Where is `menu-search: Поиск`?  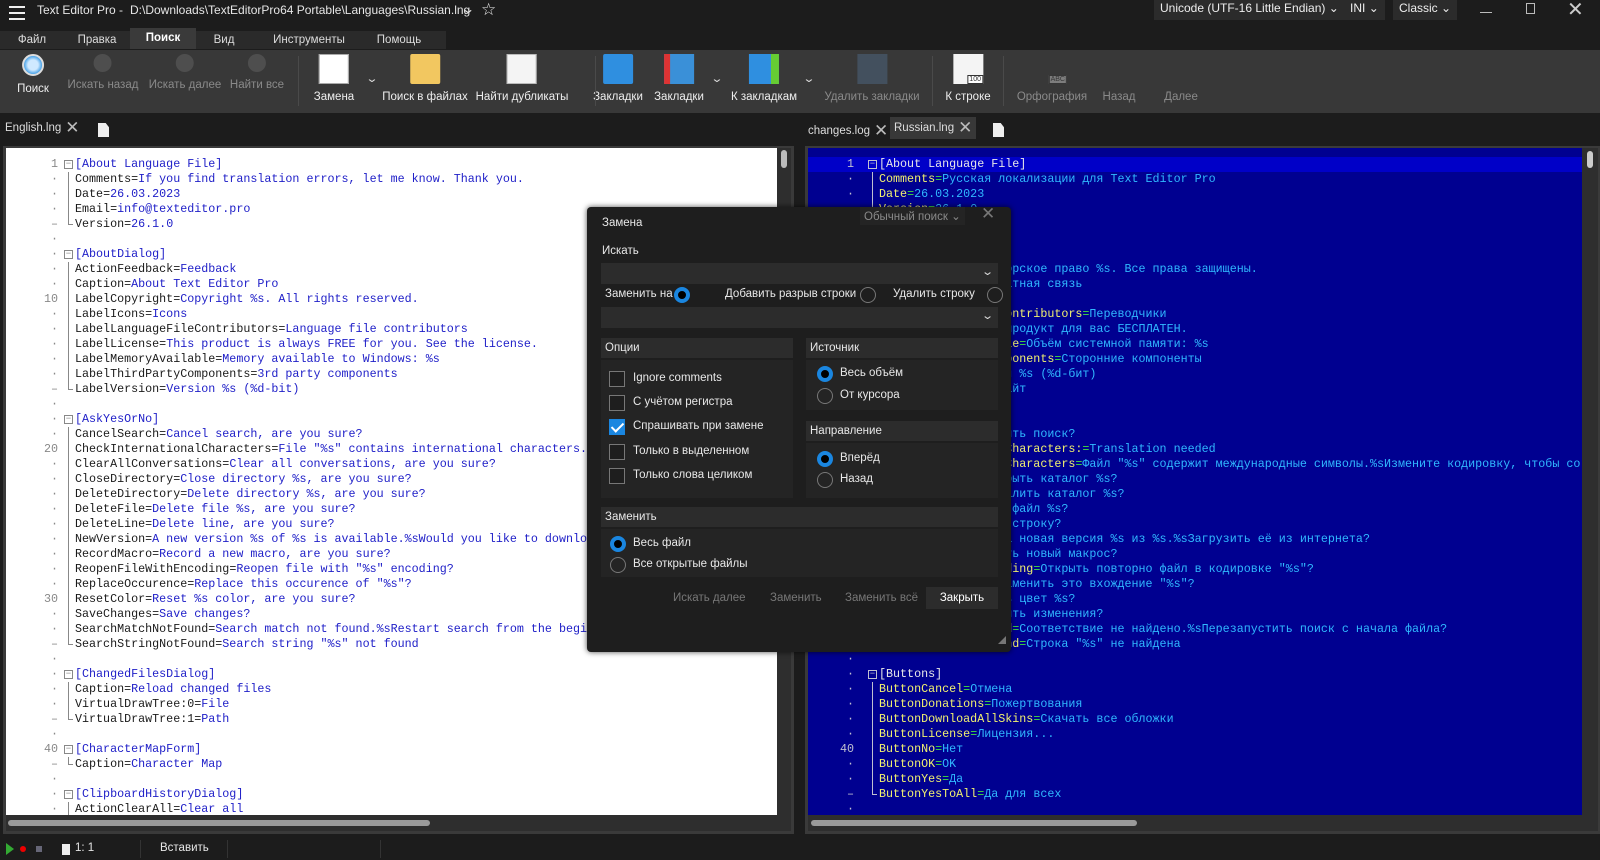
menu-search: Поиск is located at coordinates (163, 38).